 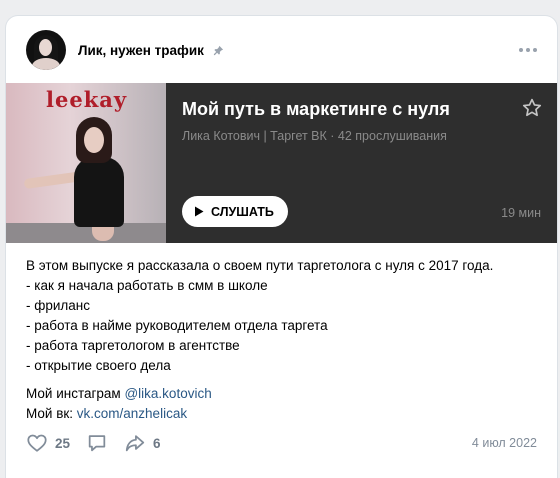 What do you see at coordinates (133, 345) in the screenshot?
I see `text-line: - работа таргетологом в агентстве` at bounding box center [133, 345].